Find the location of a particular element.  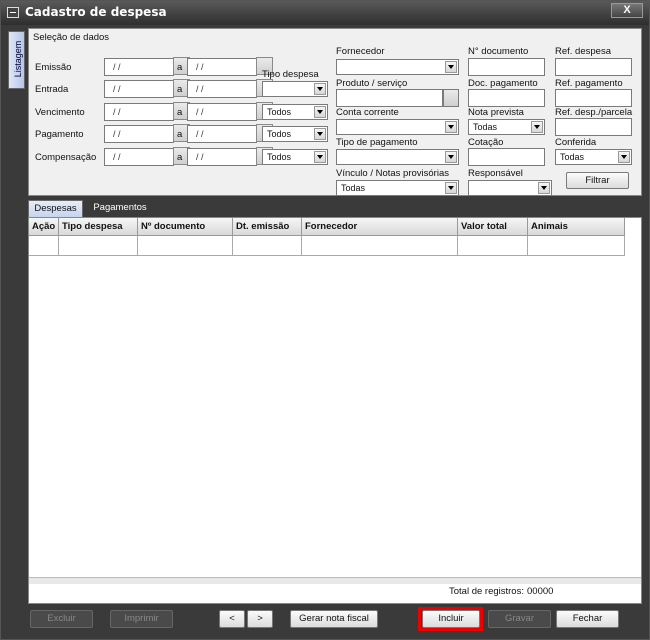

pagamento-status-select: Todos is located at coordinates (295, 134).